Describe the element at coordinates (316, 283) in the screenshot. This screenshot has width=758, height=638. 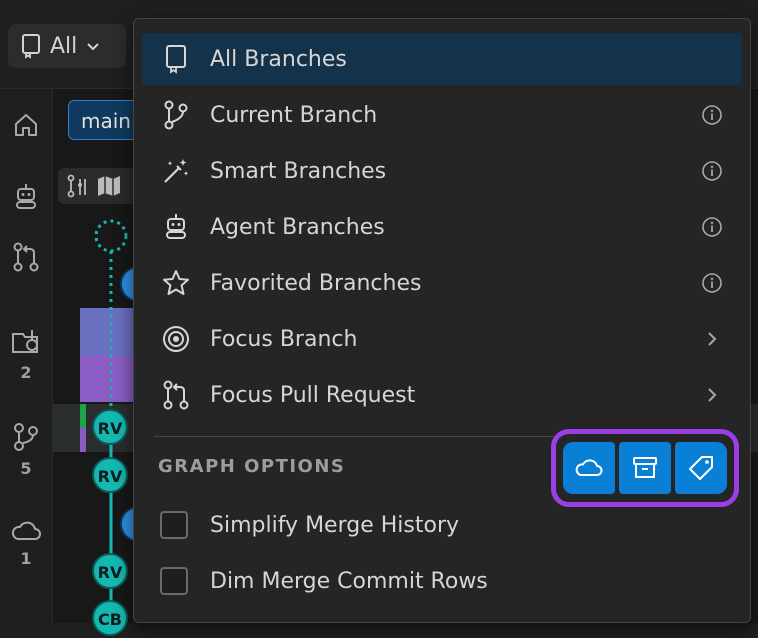
I see `menu-item-label: Favorited Branches` at that location.